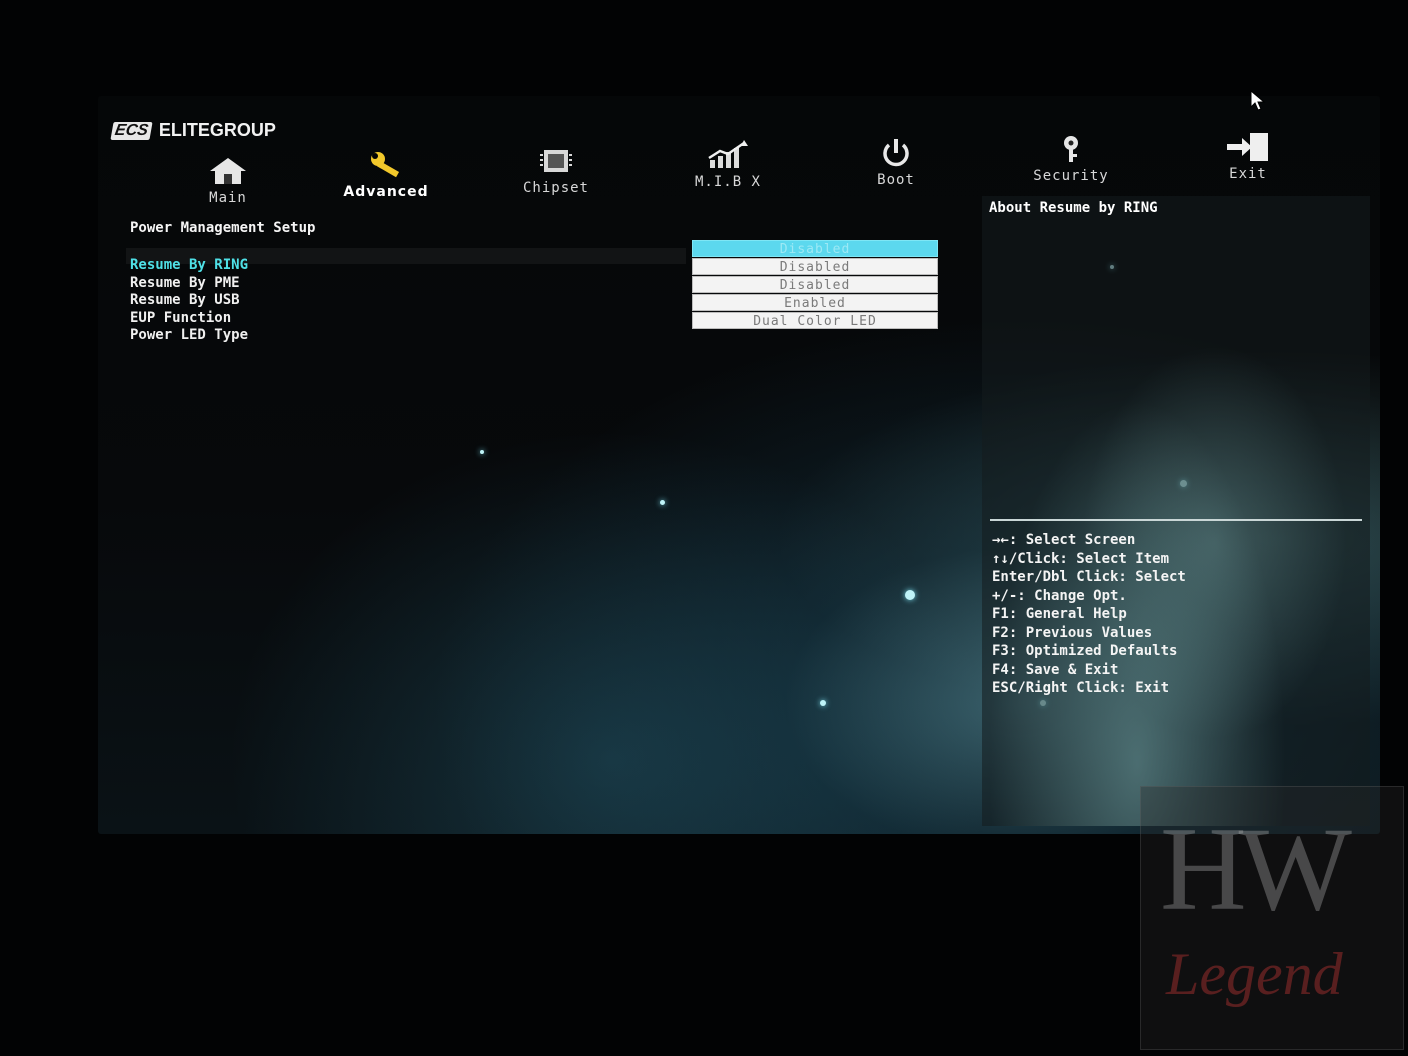  What do you see at coordinates (1089, 577) in the screenshot?
I see `key-hint: Enter/Dbl Click: Select` at bounding box center [1089, 577].